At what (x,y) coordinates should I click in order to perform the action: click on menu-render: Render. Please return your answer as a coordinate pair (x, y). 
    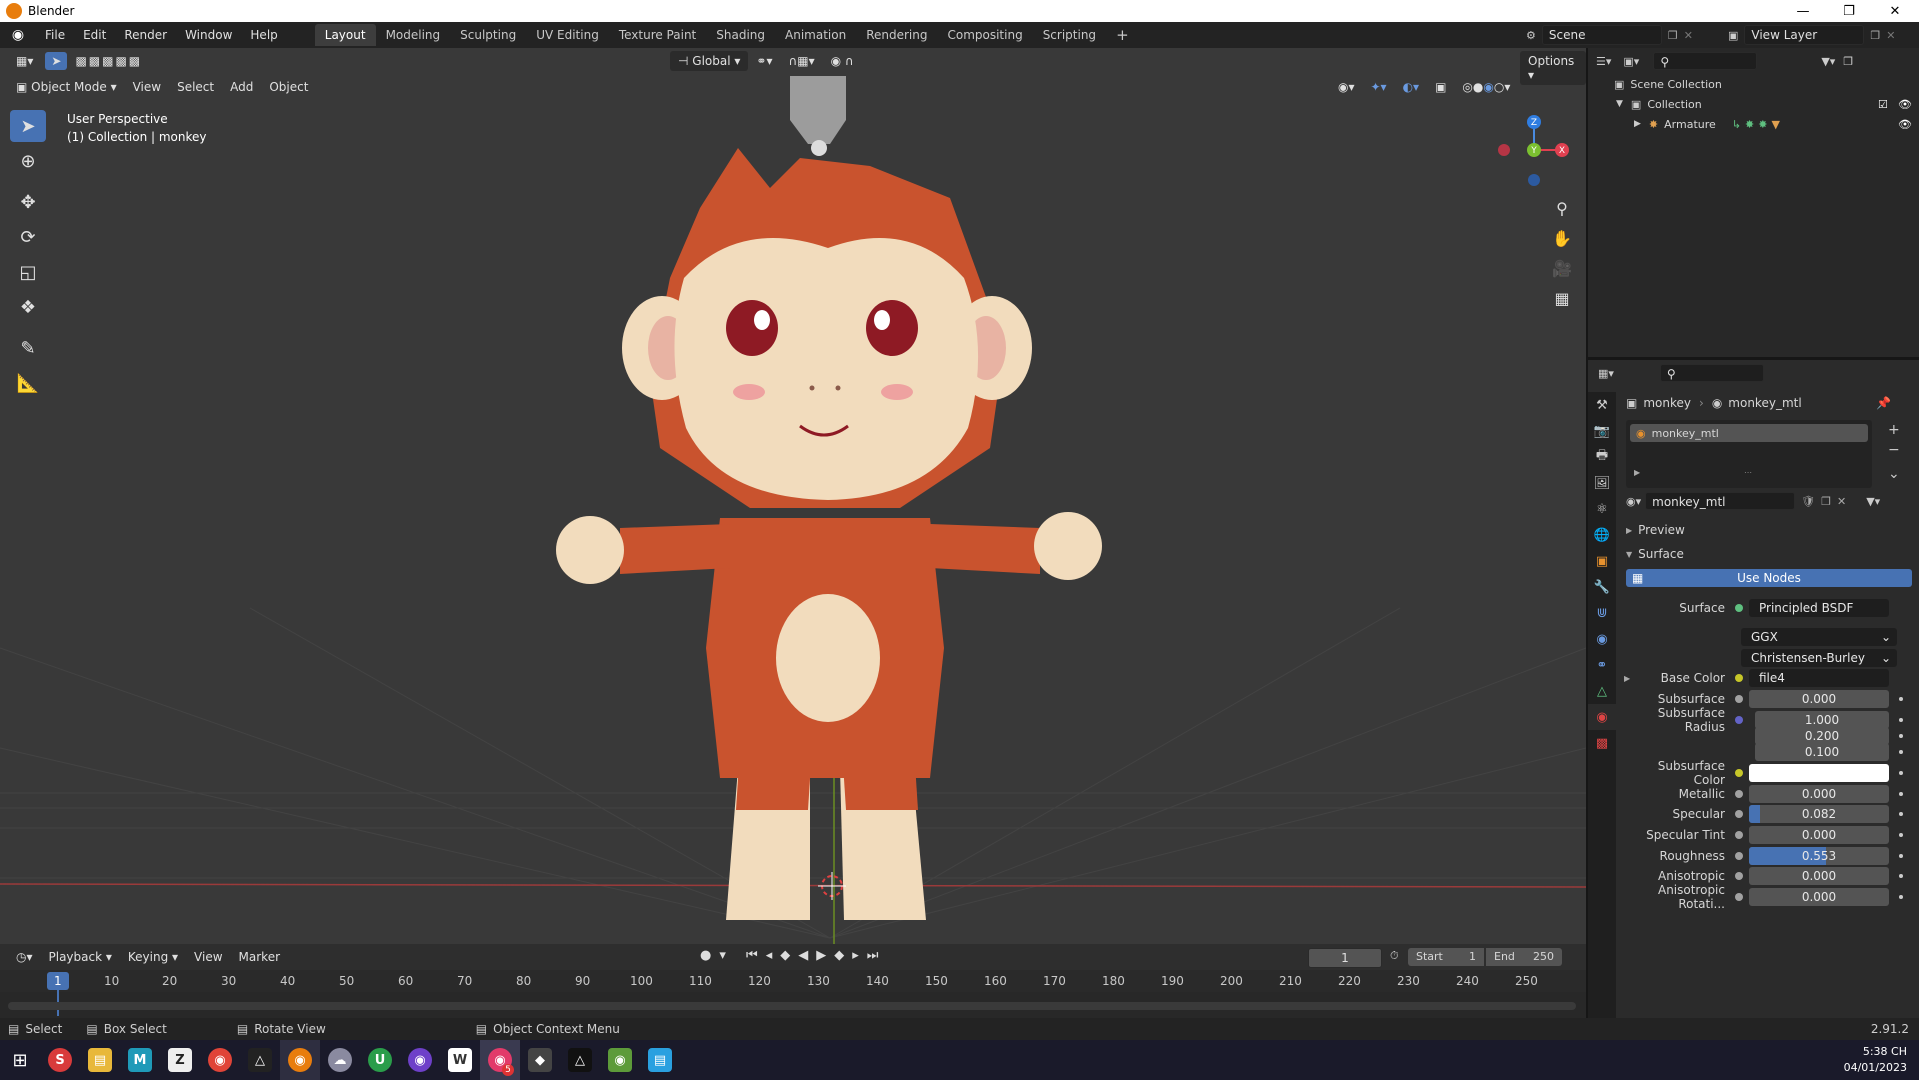
    Looking at the image, I should click on (145, 35).